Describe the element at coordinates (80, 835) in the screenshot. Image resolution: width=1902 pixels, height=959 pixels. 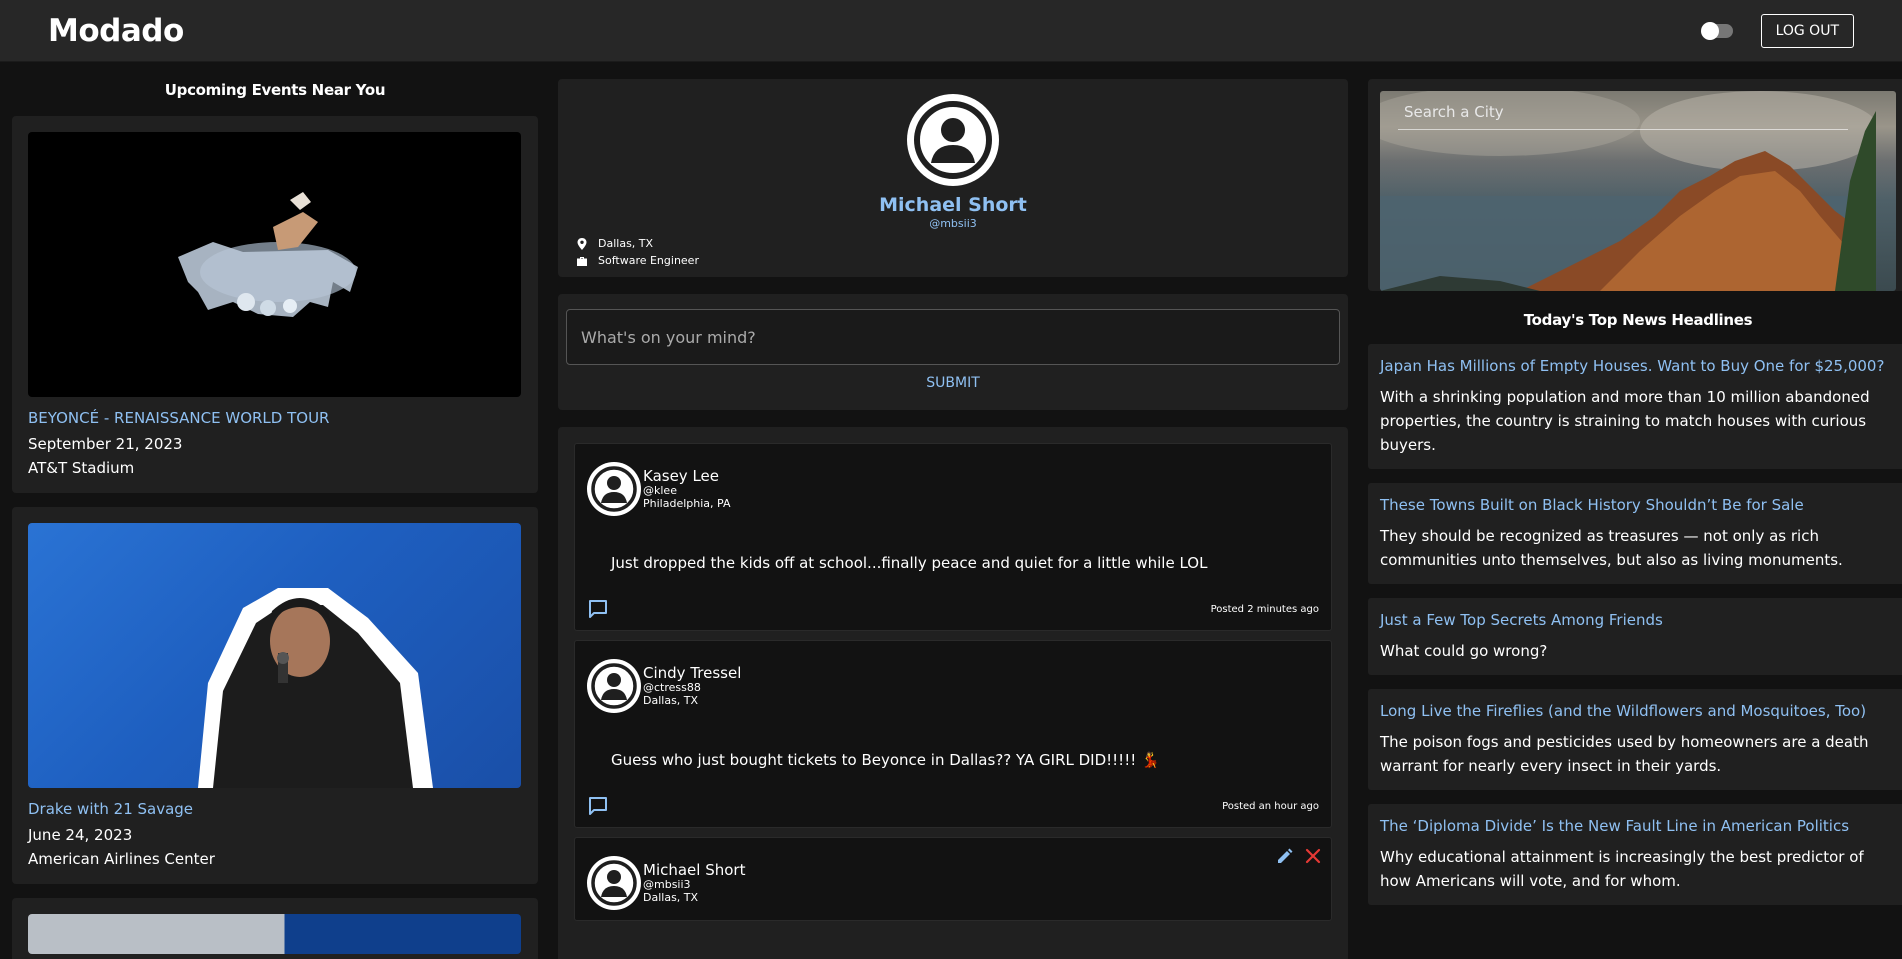
I see `event-date: June 24, 2023` at that location.